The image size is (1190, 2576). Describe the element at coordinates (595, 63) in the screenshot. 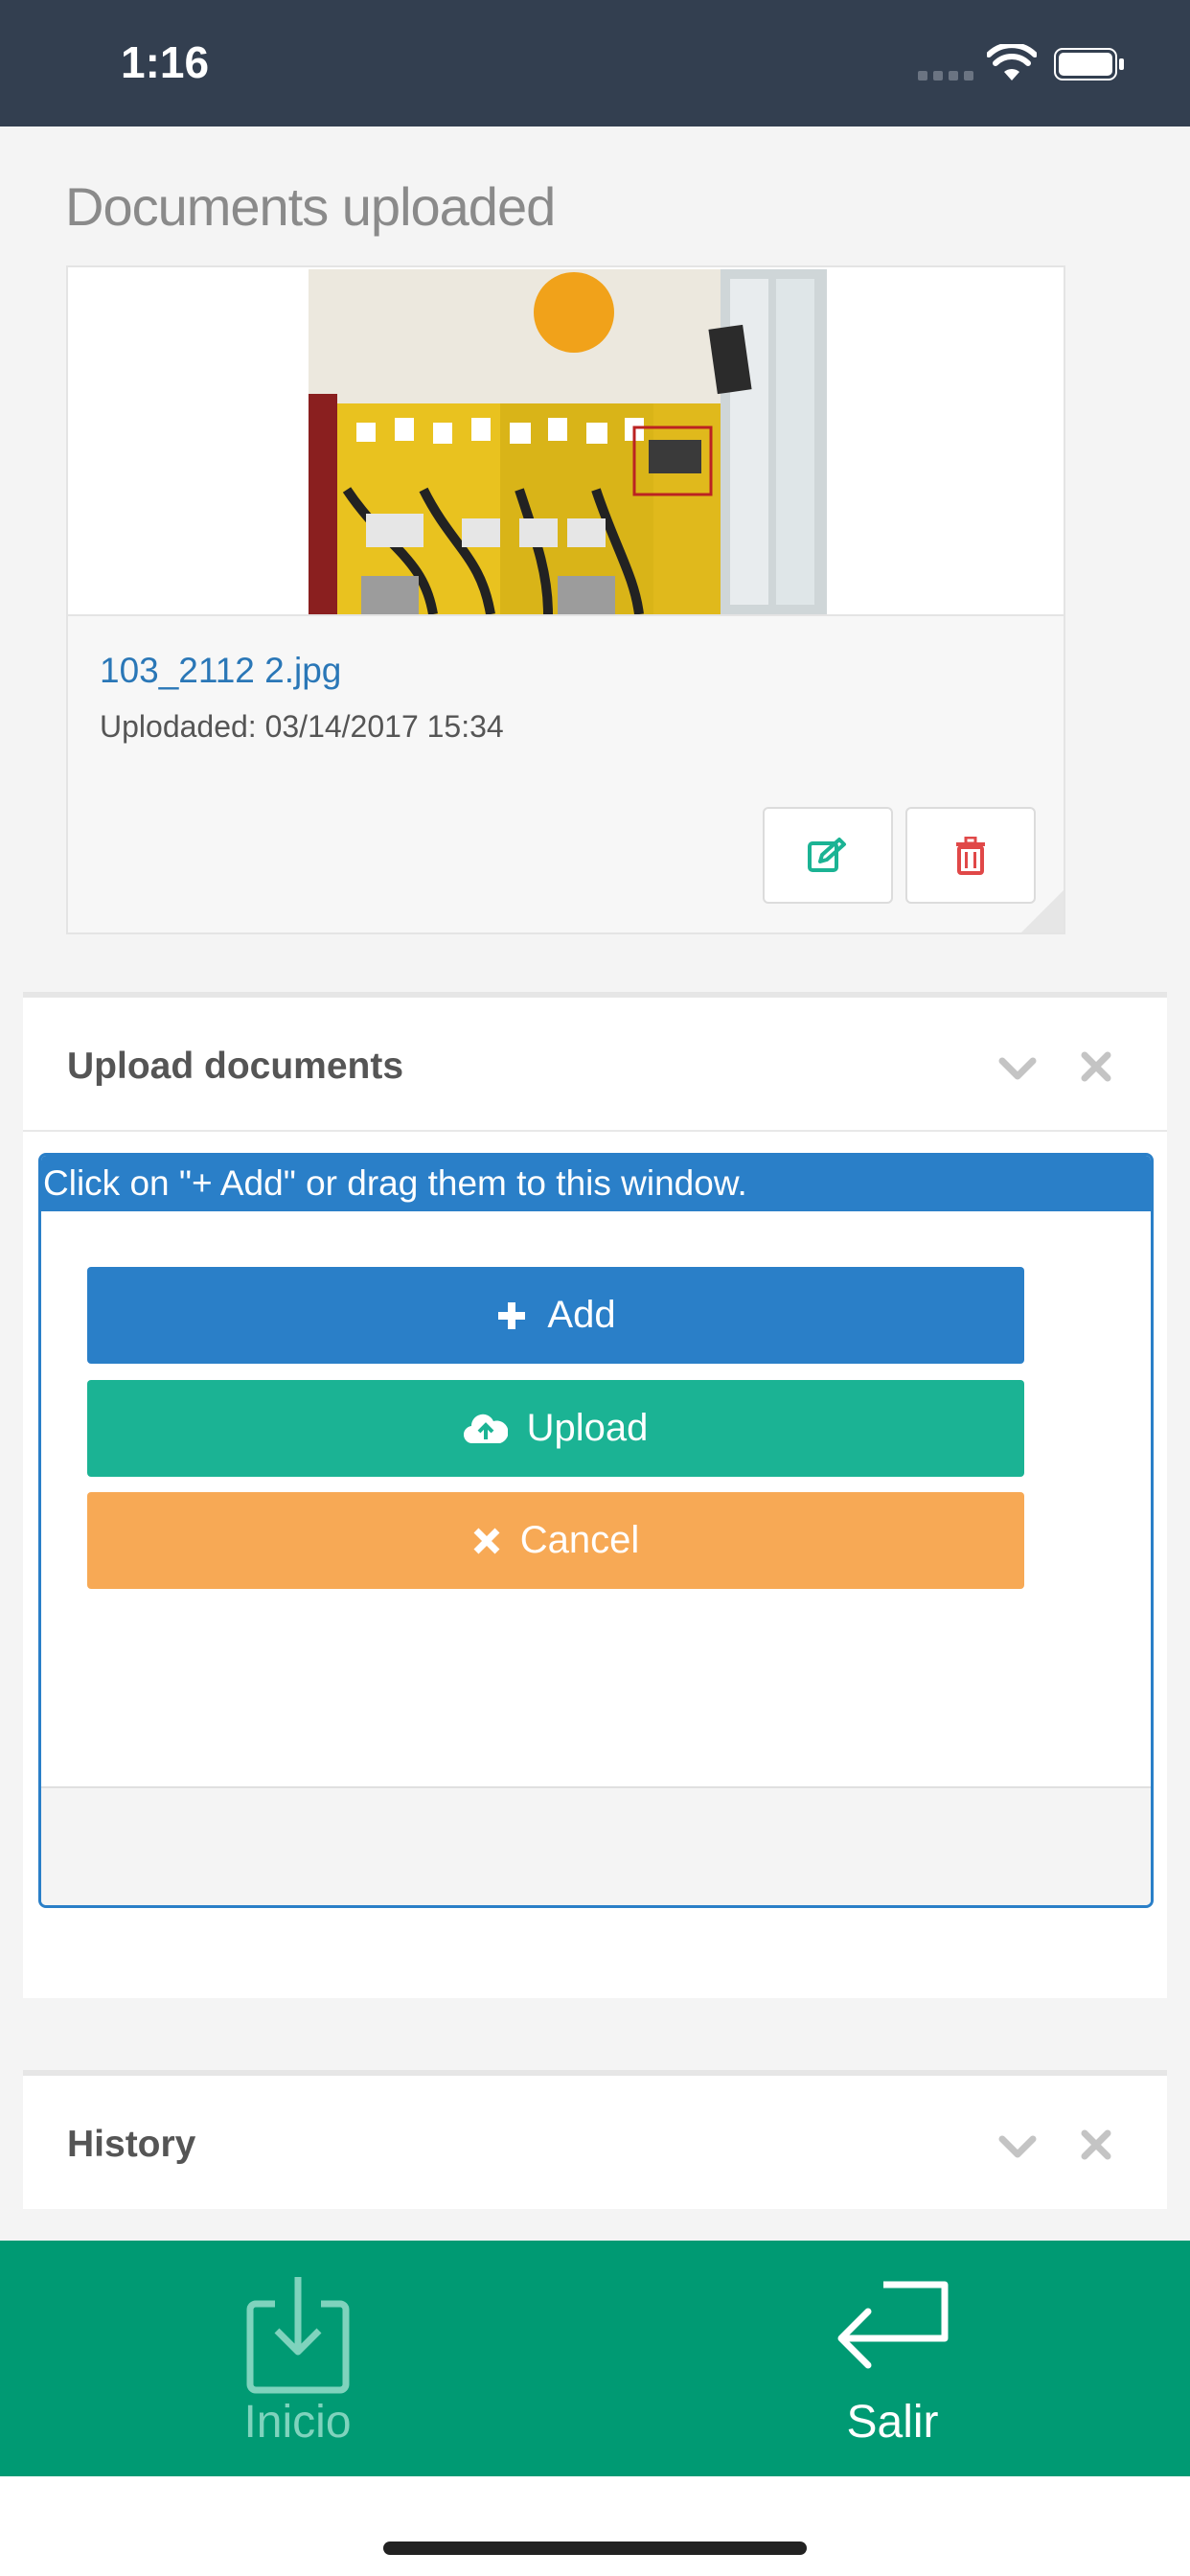

I see `status-bar: 1:16` at that location.